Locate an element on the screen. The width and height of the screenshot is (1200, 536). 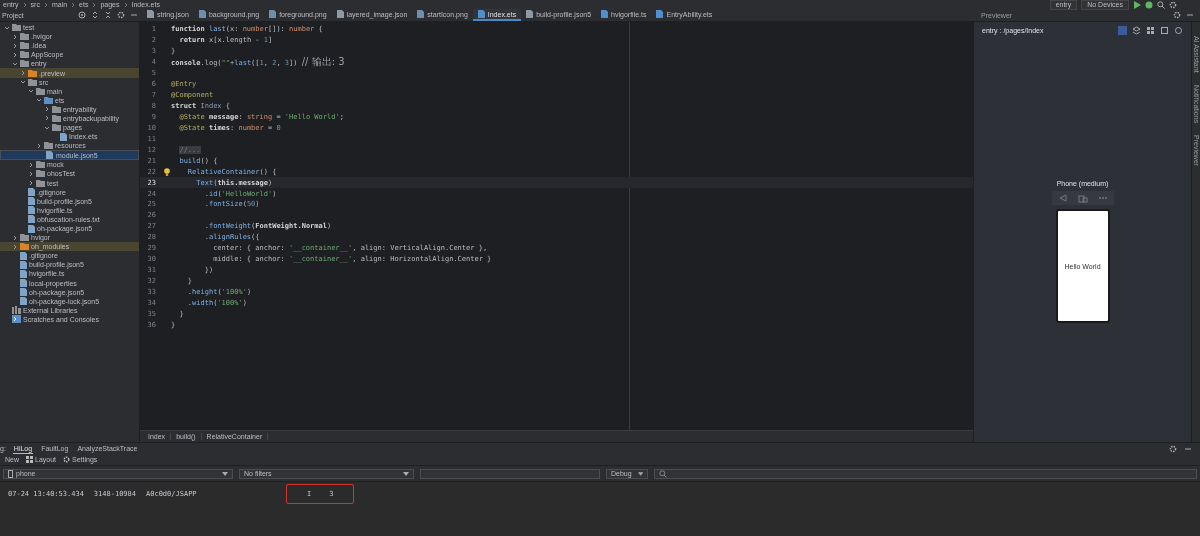
collapse-all-icon is located at coordinates (108, 15).